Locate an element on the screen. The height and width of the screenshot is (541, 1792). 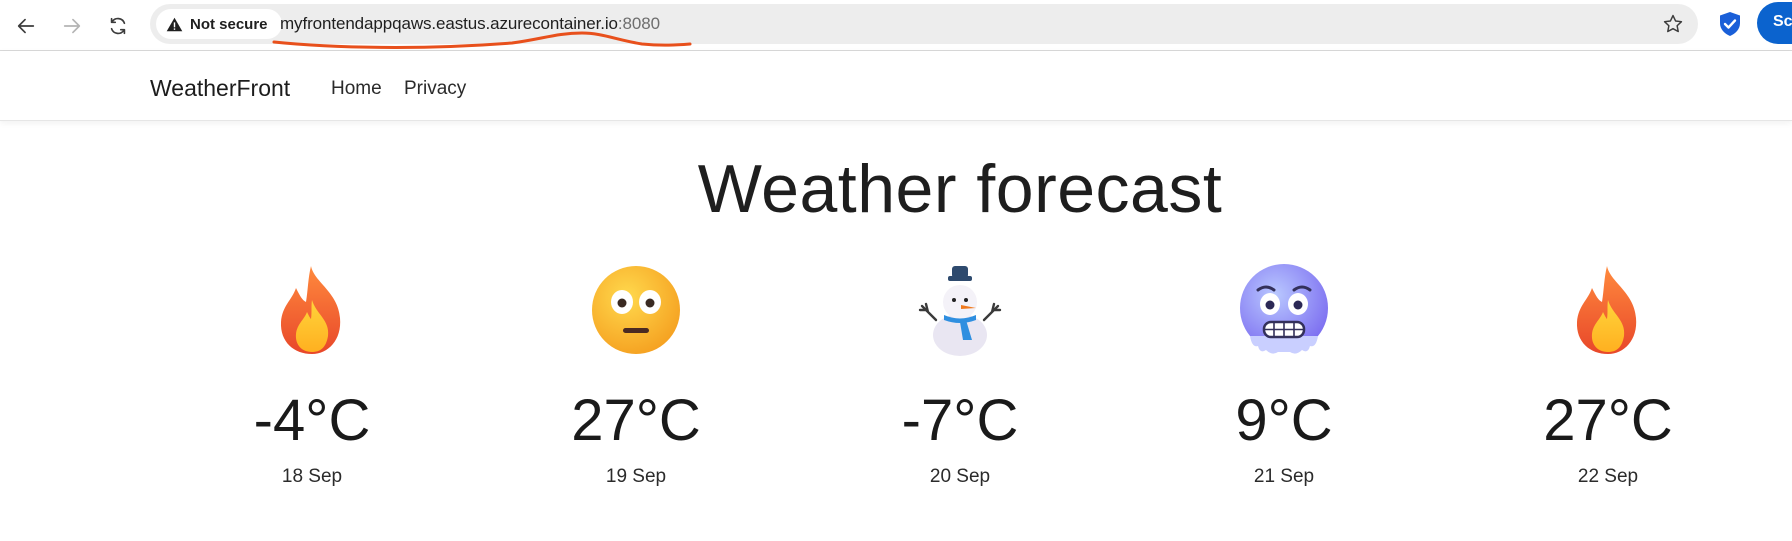
forecast-date: 21 Sep is located at coordinates (1284, 476).